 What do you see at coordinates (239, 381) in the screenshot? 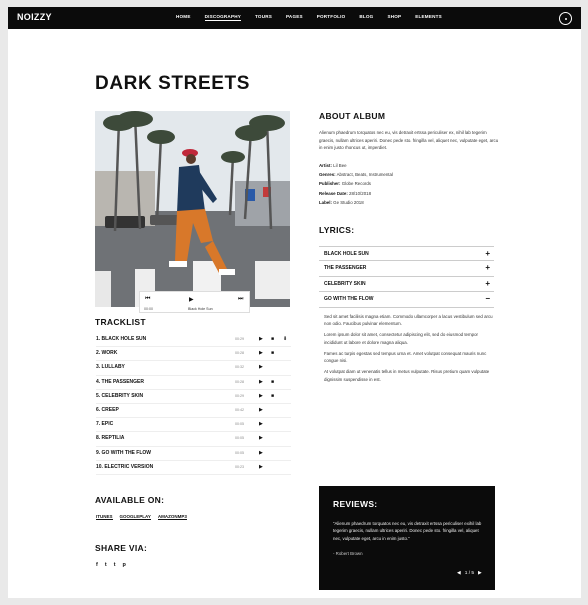
I see `track-duration: 00:28` at bounding box center [239, 381].